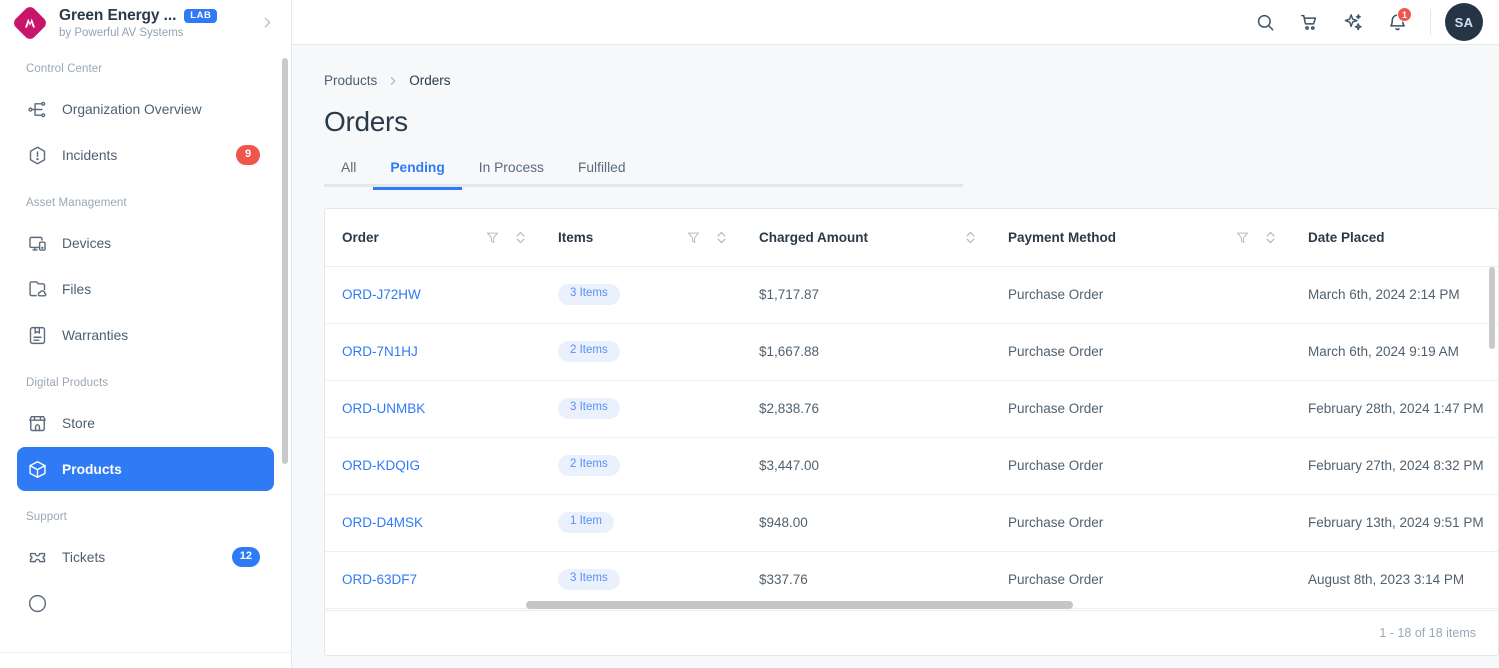  Describe the element at coordinates (145, 155) in the screenshot. I see `sidebar-item-incidents: Incidents 9` at that location.